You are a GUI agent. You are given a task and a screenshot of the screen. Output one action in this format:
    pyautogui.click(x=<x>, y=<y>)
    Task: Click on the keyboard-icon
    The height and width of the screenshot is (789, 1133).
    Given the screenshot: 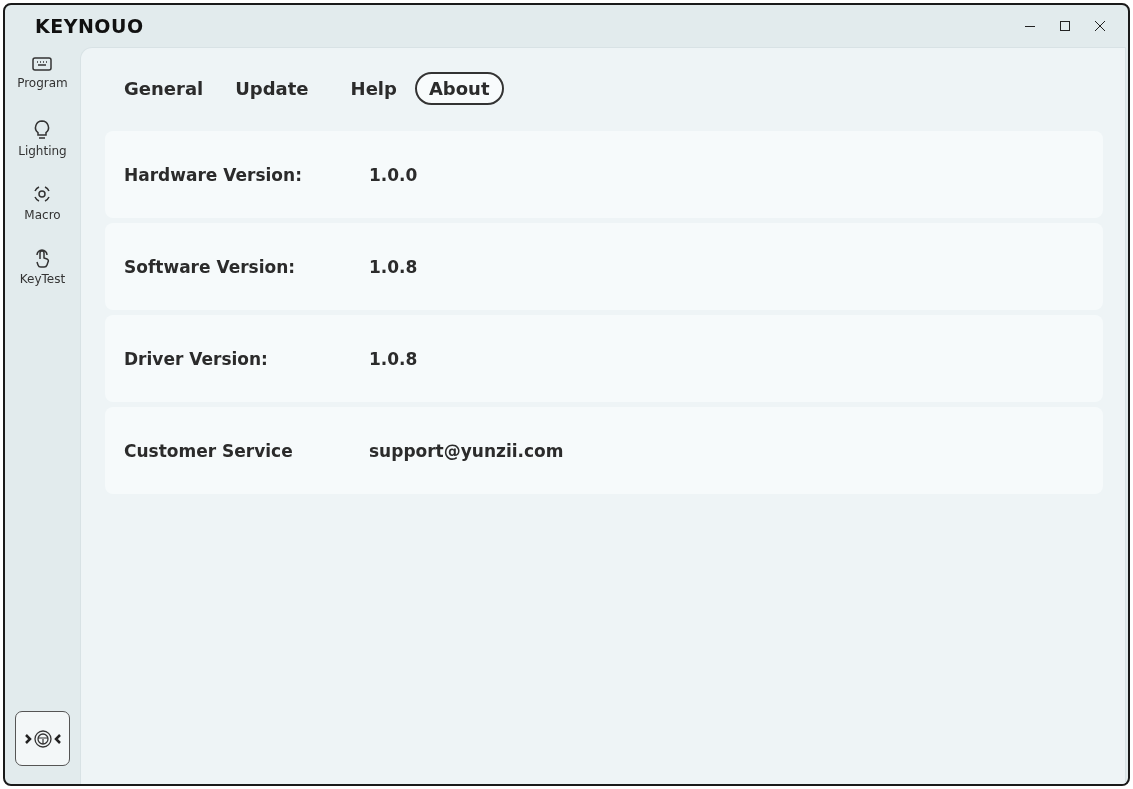 What is the action you would take?
    pyautogui.click(x=42, y=64)
    